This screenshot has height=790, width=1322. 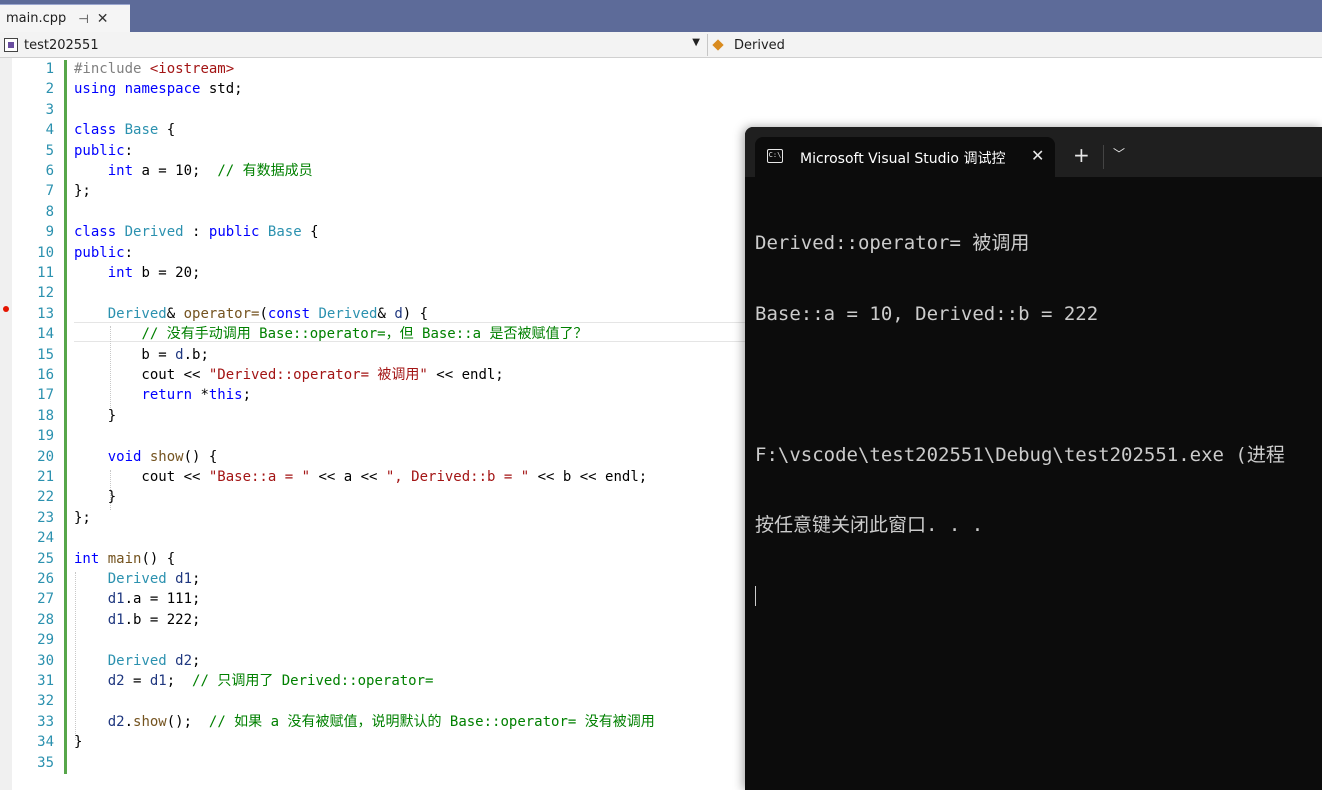 What do you see at coordinates (45, 313) in the screenshot?
I see `line-number: 13` at bounding box center [45, 313].